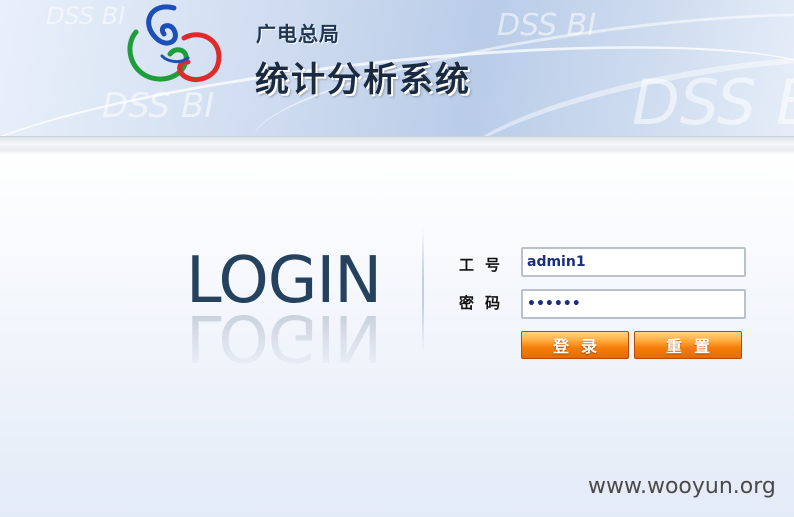 This screenshot has height=517, width=794. What do you see at coordinates (485, 303) in the screenshot?
I see `password-label: 密码` at bounding box center [485, 303].